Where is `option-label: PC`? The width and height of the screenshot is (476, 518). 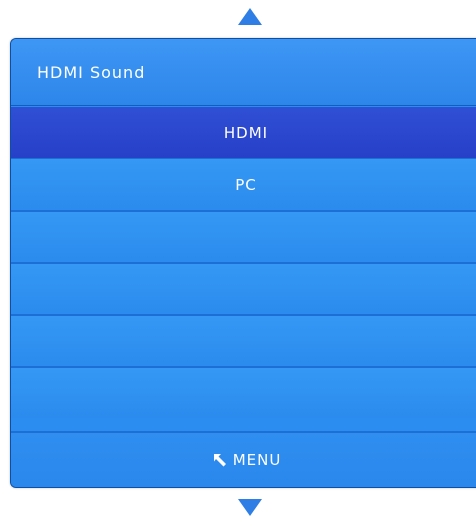
option-label: PC is located at coordinates (246, 184).